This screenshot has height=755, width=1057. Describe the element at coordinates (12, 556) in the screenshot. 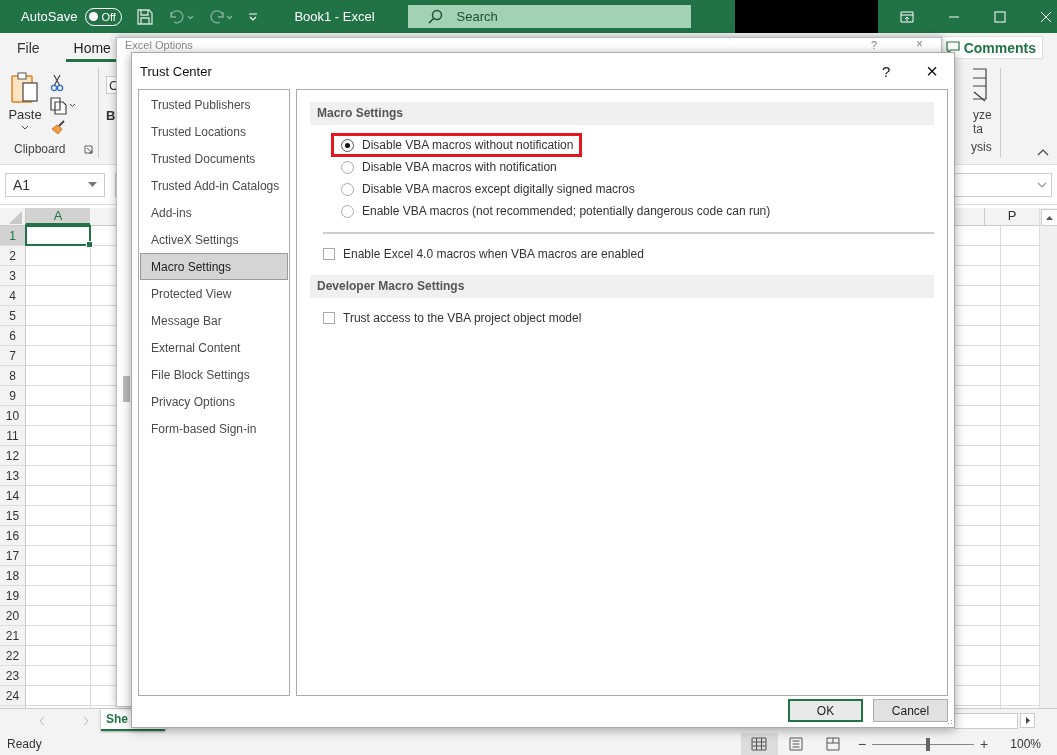

I see `row-header: 17` at that location.